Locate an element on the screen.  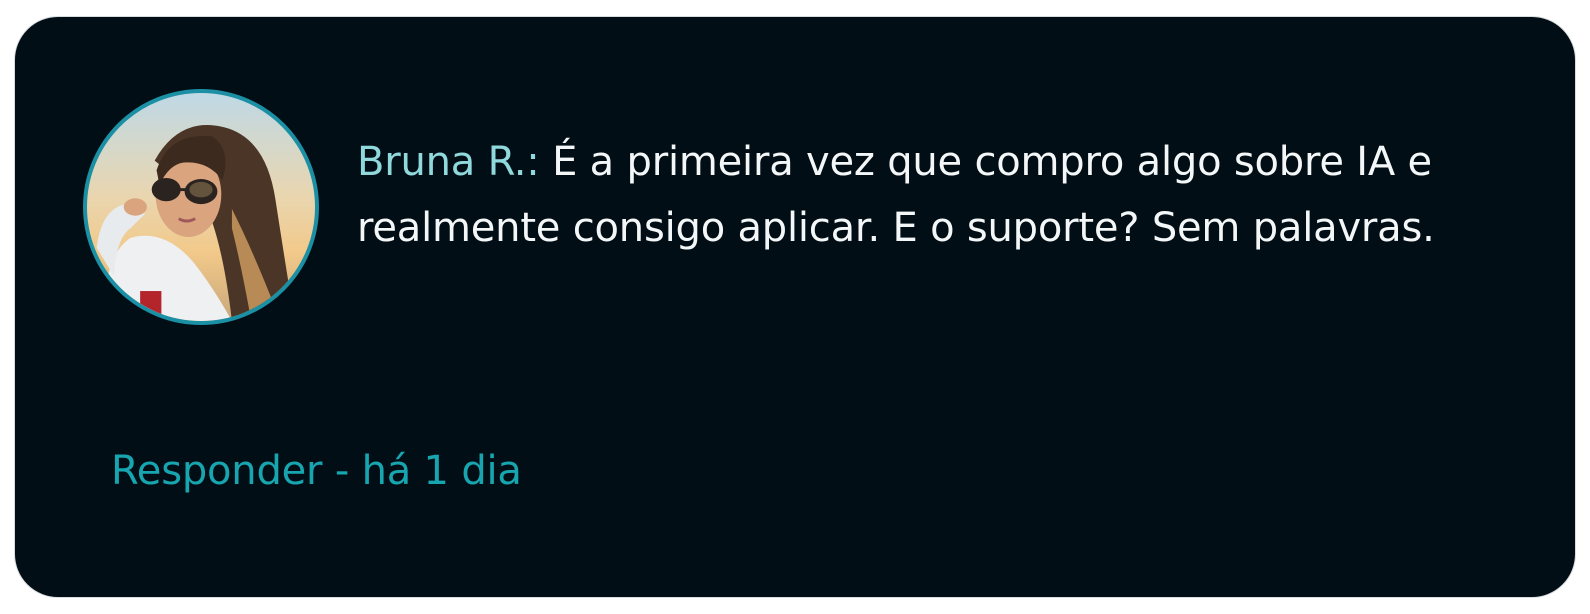
comment-author: Bruna R.: is located at coordinates (448, 162).